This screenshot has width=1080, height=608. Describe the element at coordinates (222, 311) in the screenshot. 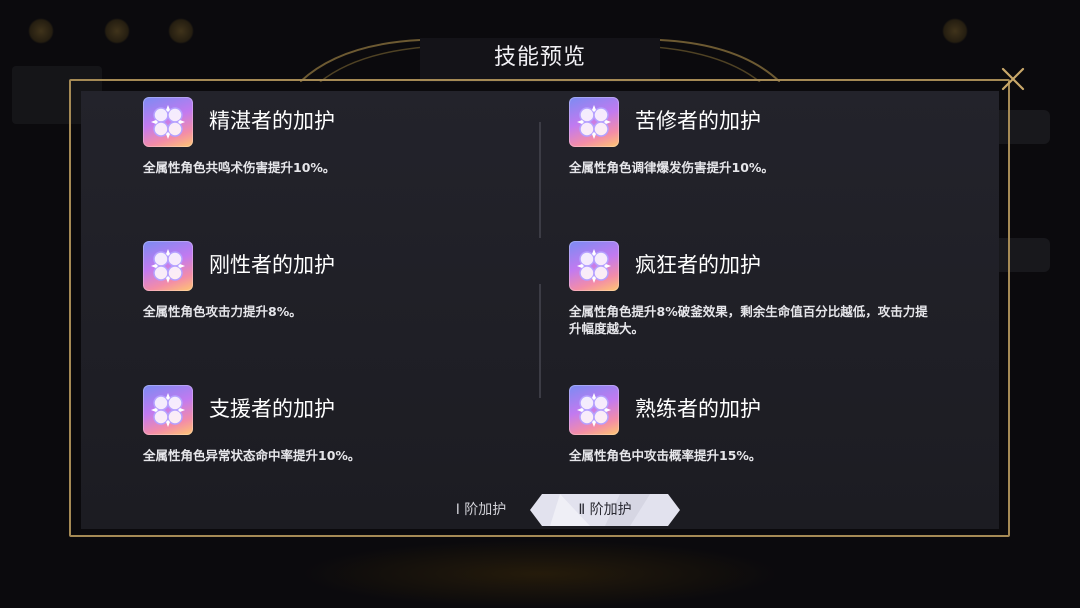

I see `skill-description: 全属性角色攻击力提升8%。` at that location.